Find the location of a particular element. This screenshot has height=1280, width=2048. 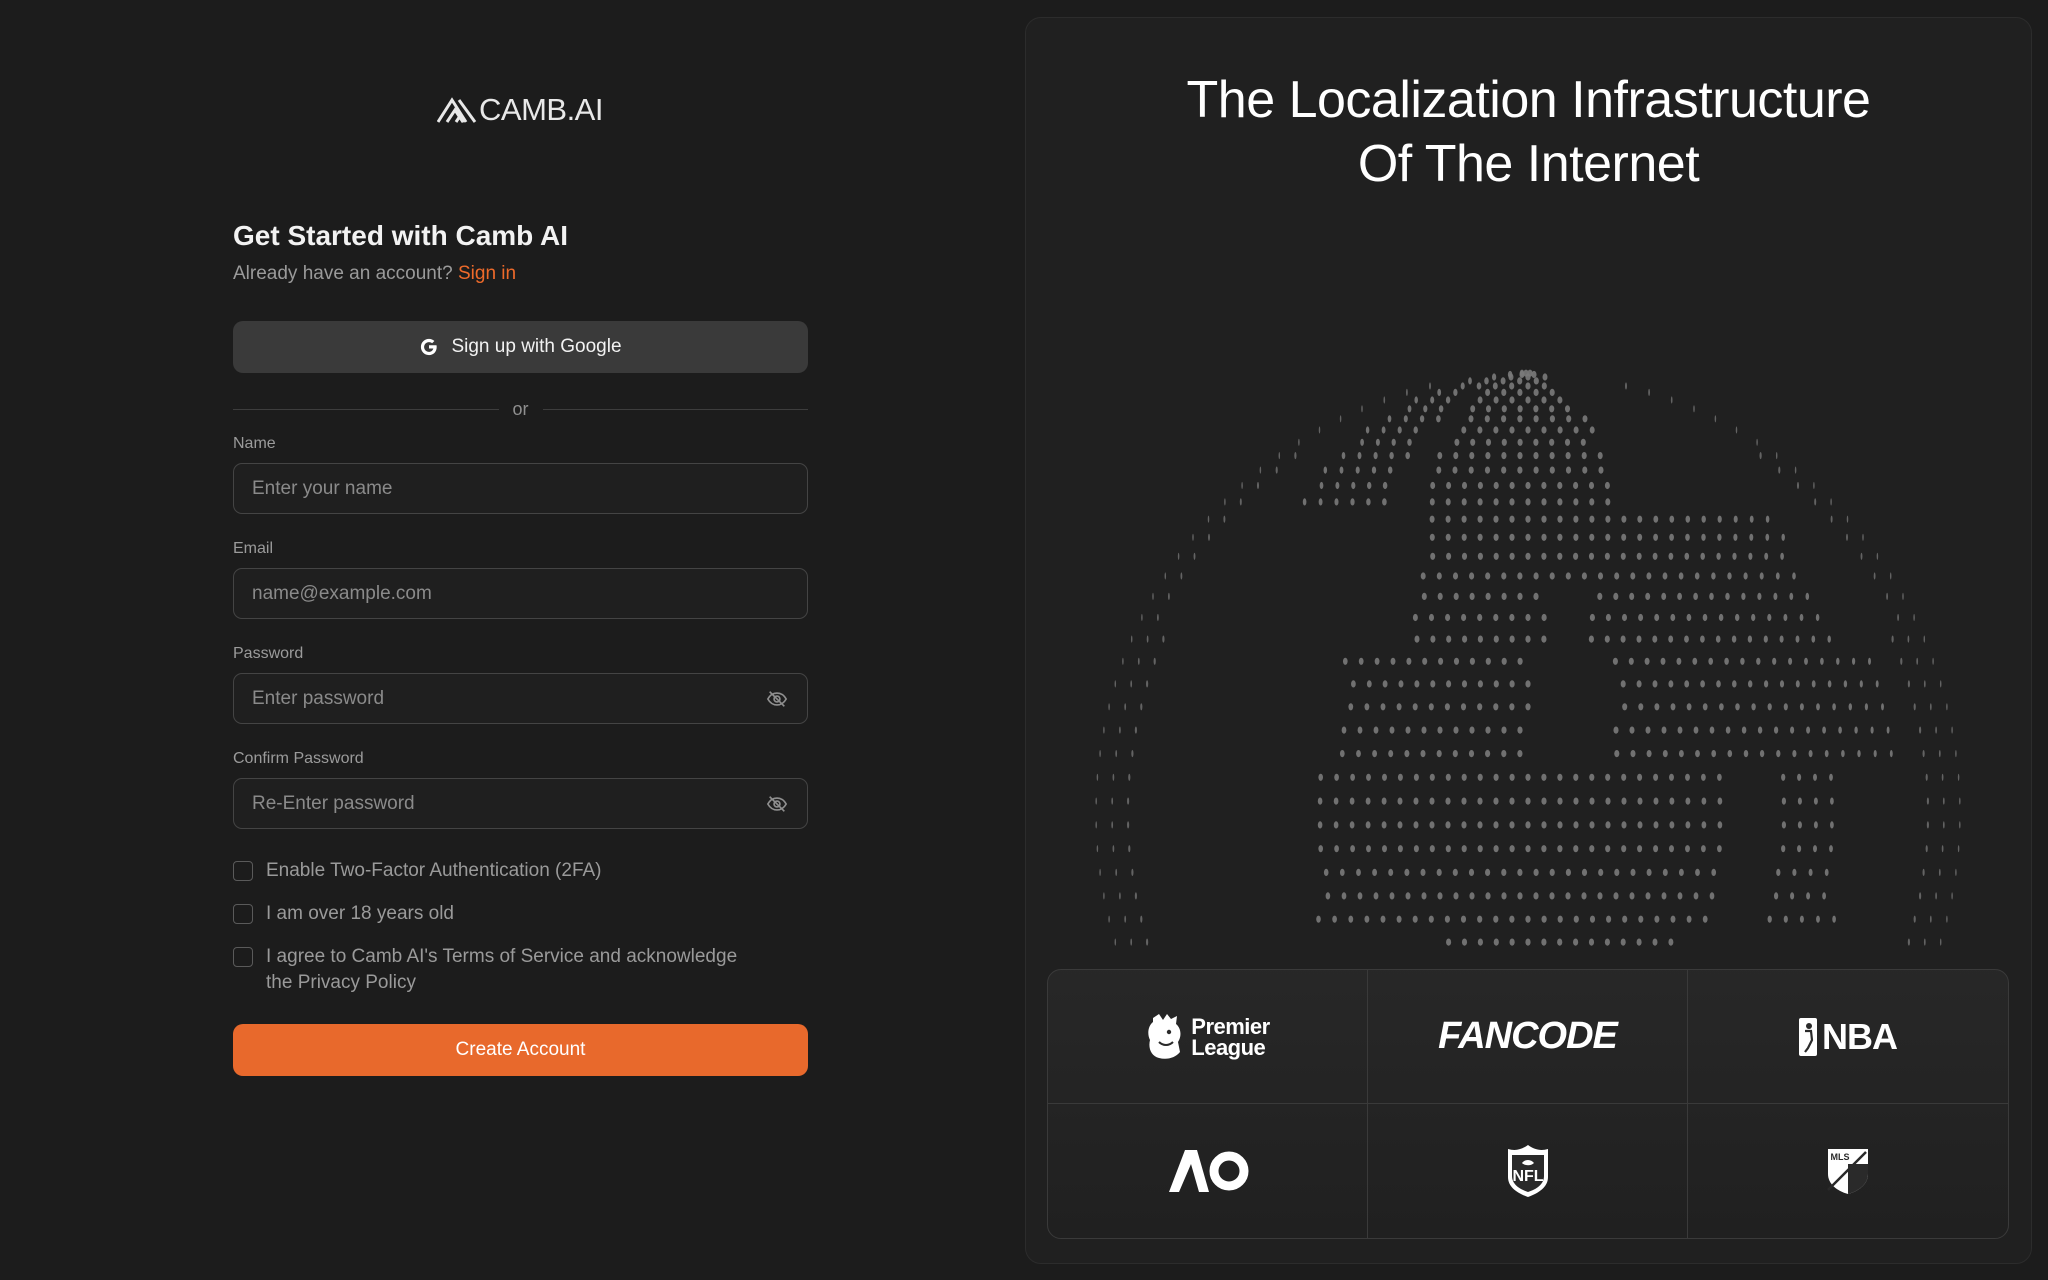

password-input is located at coordinates (499, 698).